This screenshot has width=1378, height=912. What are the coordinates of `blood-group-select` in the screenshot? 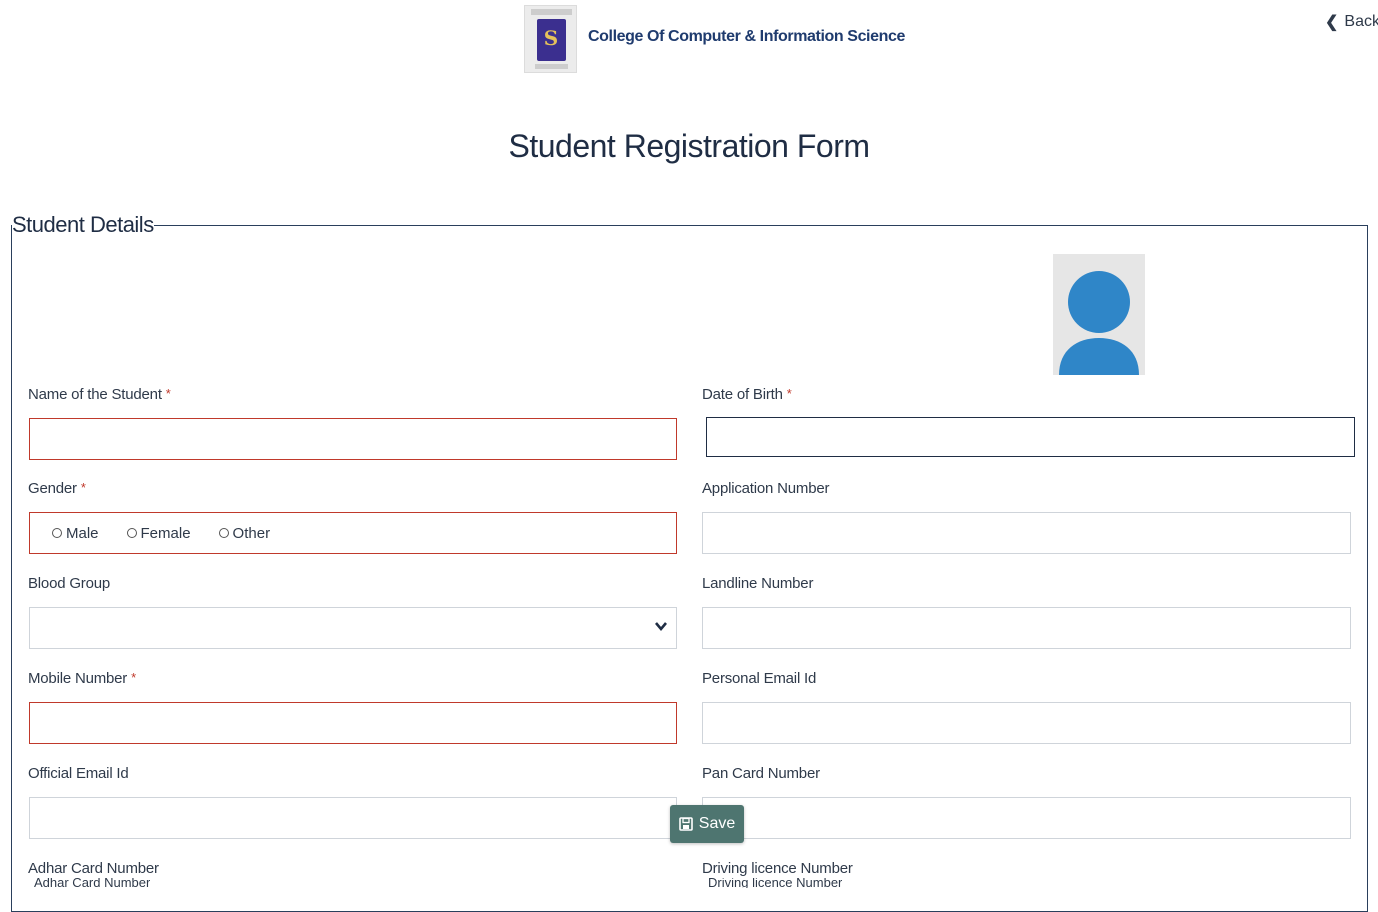 It's located at (353, 628).